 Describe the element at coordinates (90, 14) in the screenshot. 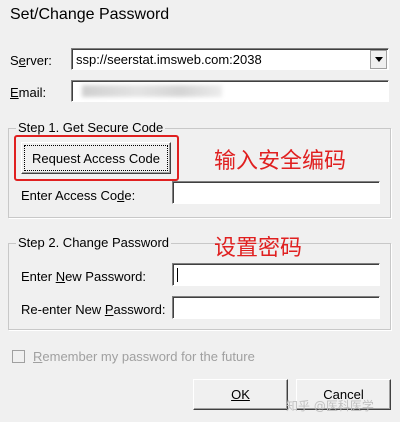

I see `dialog-title: Set/Change Password` at that location.